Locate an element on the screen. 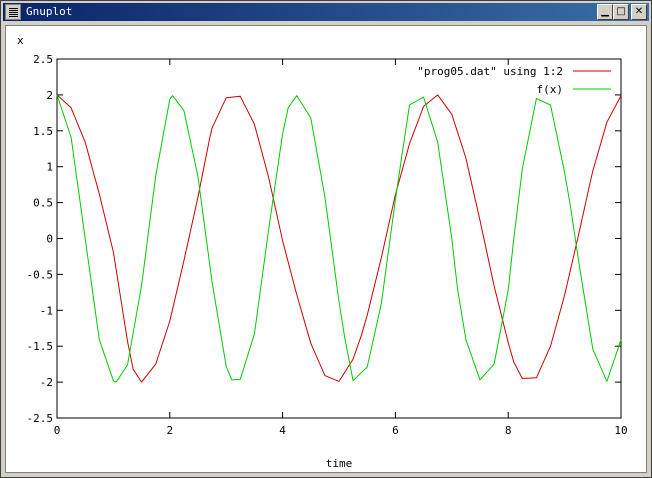  y-tick-label: 2.5 is located at coordinates (43, 59).